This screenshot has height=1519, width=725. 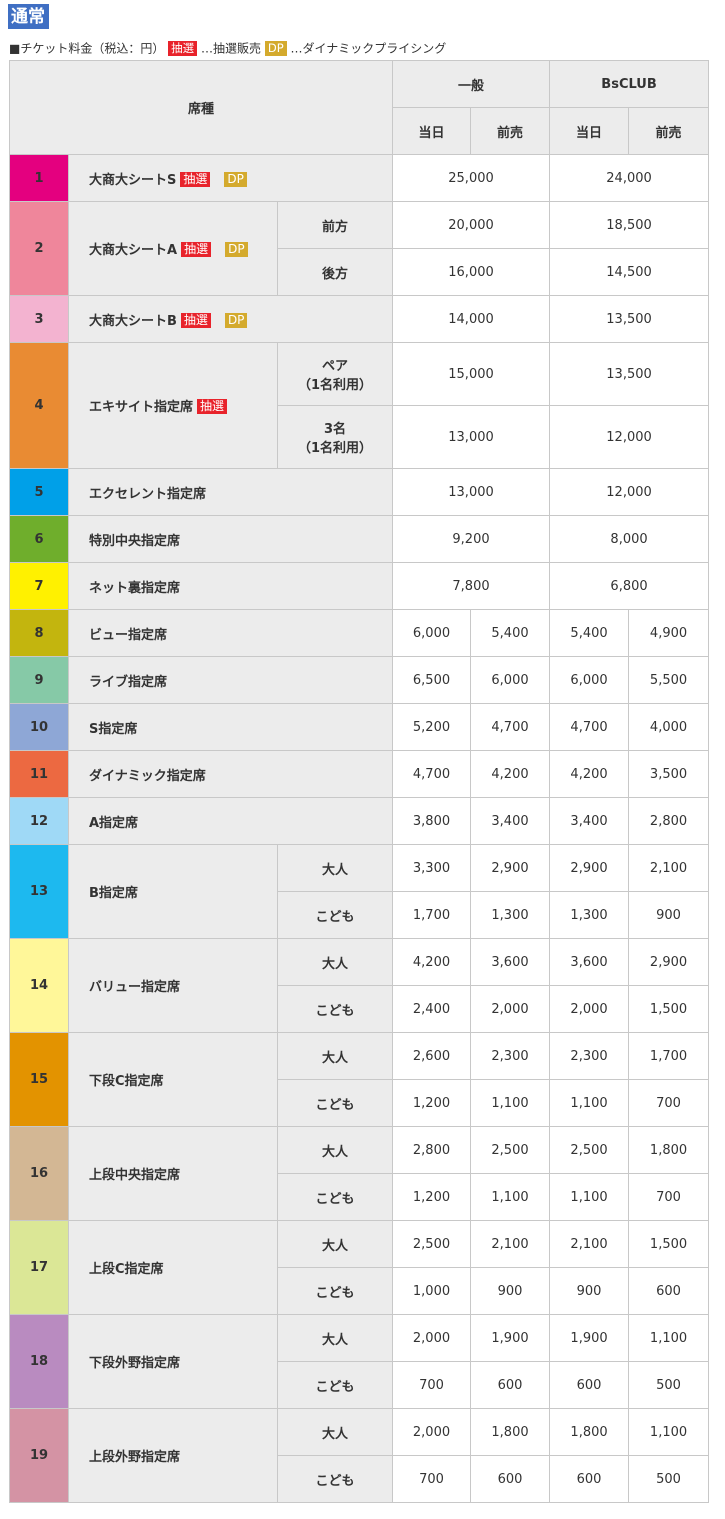 I want to click on seat-name: 下段C指定席, so click(x=126, y=1081).